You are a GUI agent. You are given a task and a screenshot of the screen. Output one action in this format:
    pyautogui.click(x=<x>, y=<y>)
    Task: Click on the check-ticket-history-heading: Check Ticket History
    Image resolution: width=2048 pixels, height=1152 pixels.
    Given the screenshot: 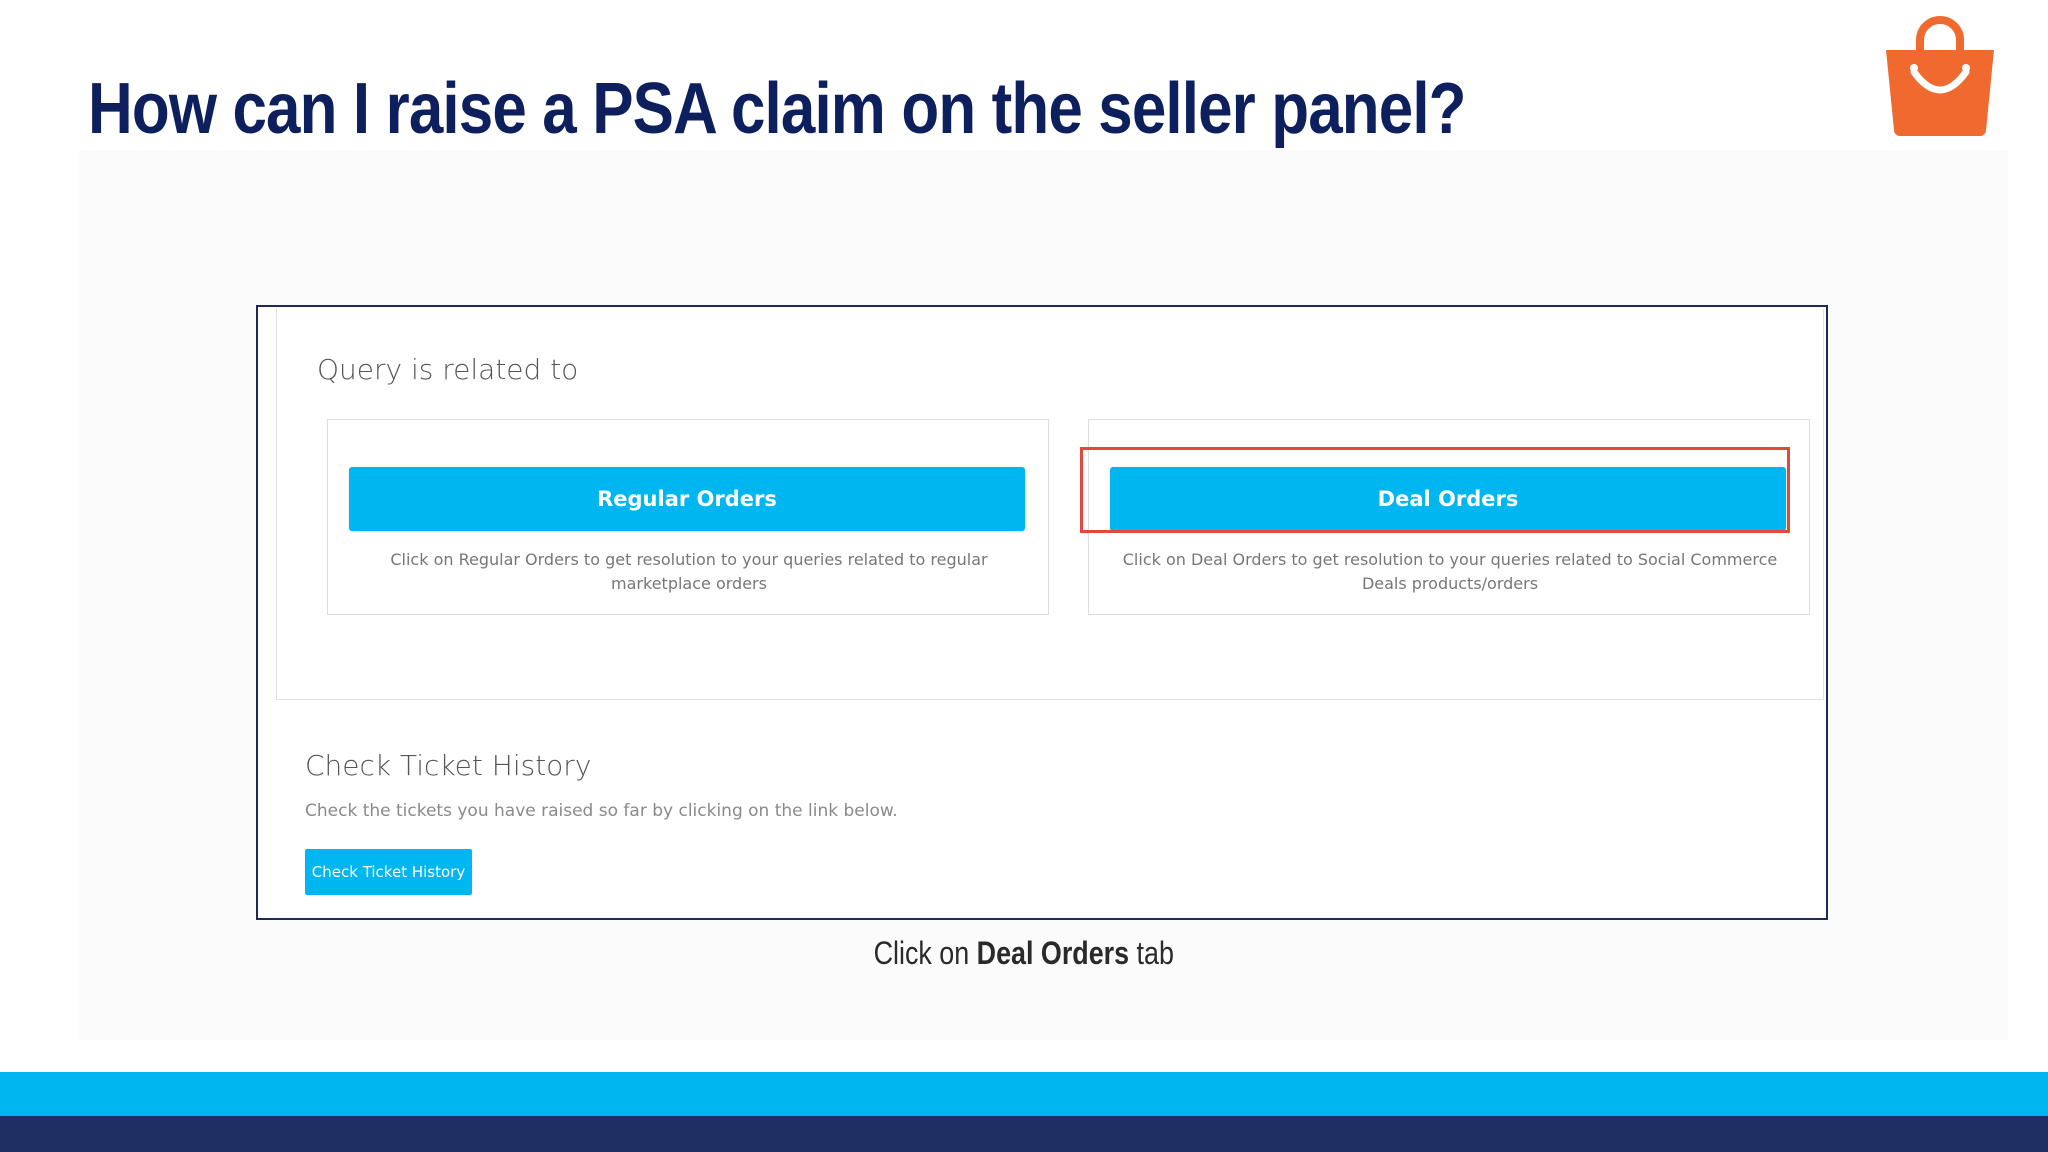 What is the action you would take?
    pyautogui.click(x=448, y=765)
    